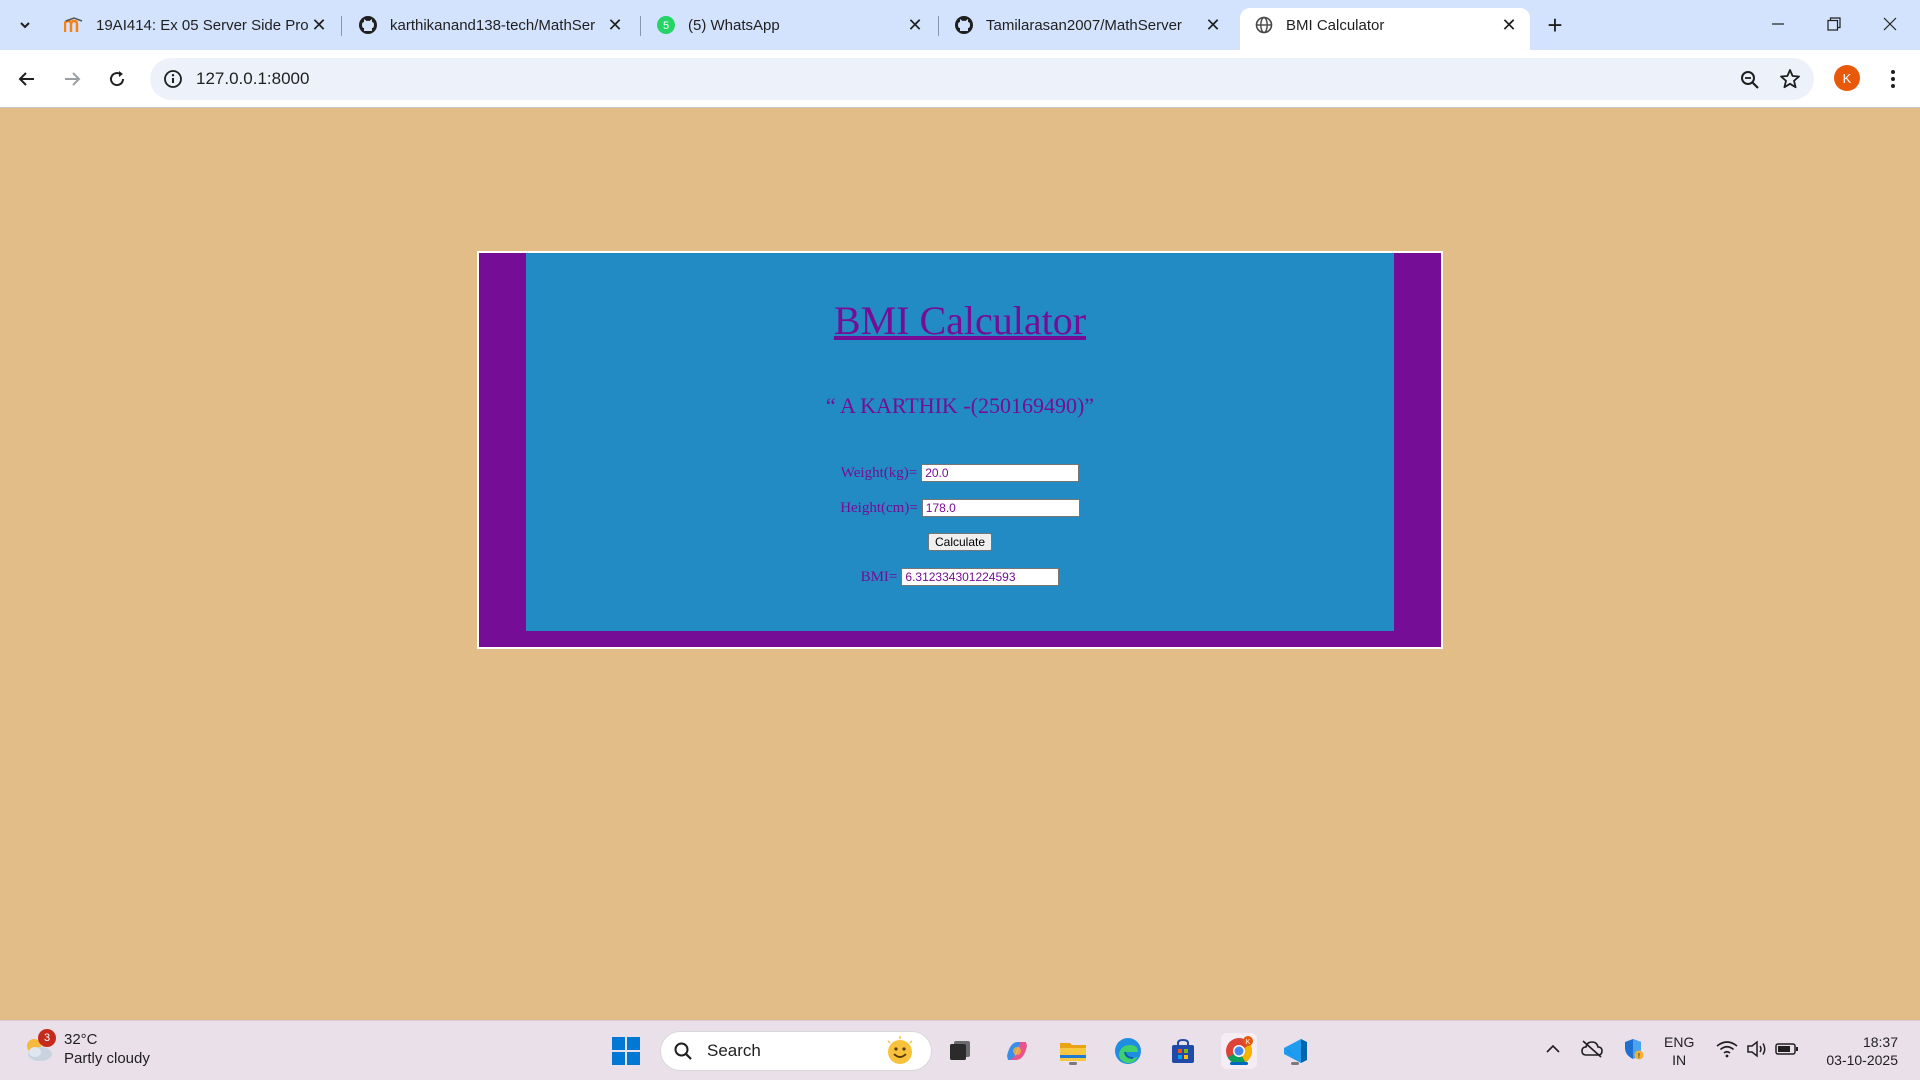 The height and width of the screenshot is (1080, 1920). What do you see at coordinates (1248, 1042) in the screenshot?
I see `svg-text: K` at bounding box center [1248, 1042].